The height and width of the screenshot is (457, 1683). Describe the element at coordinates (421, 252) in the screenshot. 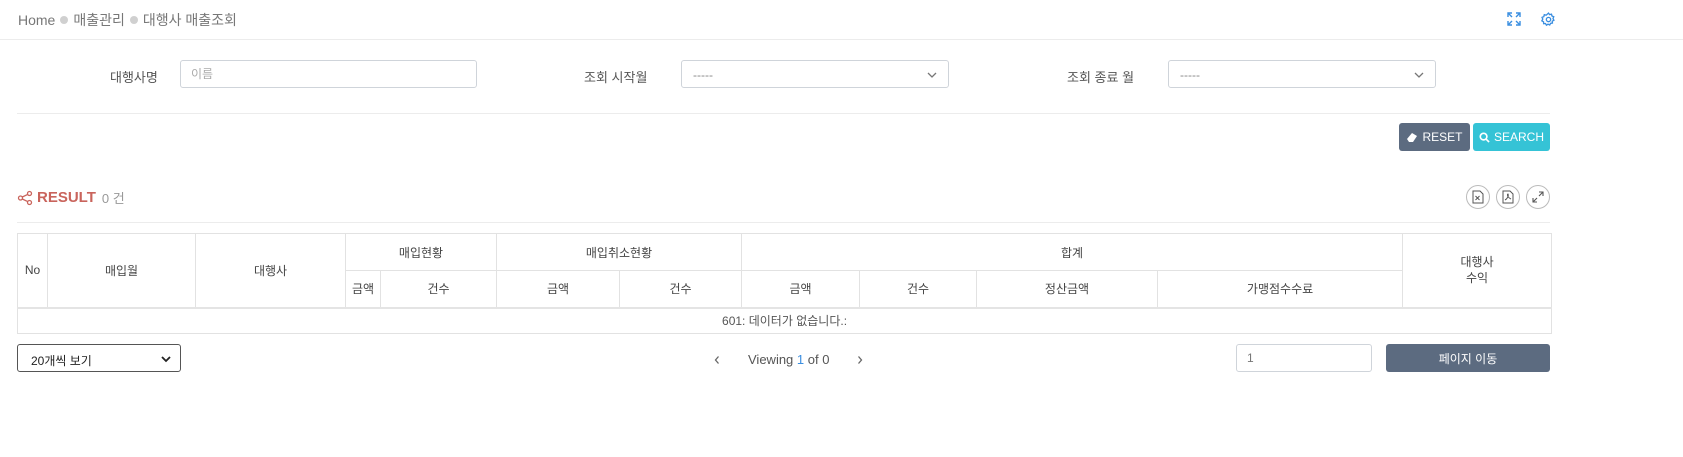

I see `group-purchase-status: 매입현황` at that location.